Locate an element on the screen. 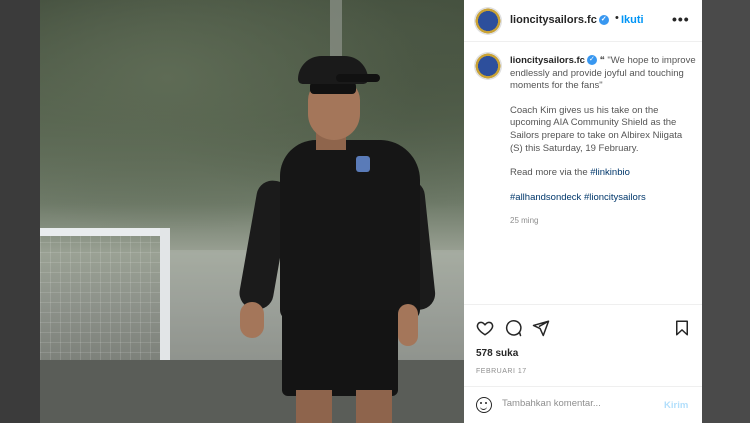 The image size is (750, 423). coach-torso is located at coordinates (350, 230).